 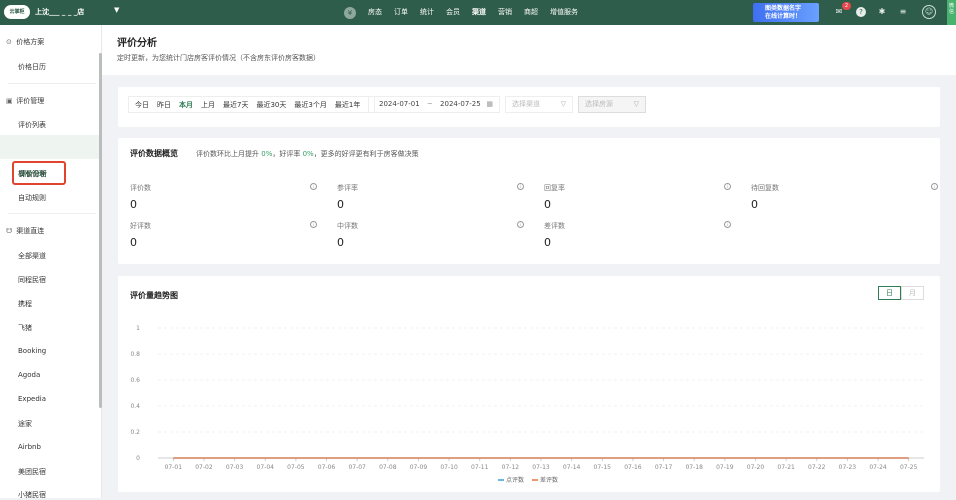 I want to click on y-tick-label: 0, so click(x=138, y=458).